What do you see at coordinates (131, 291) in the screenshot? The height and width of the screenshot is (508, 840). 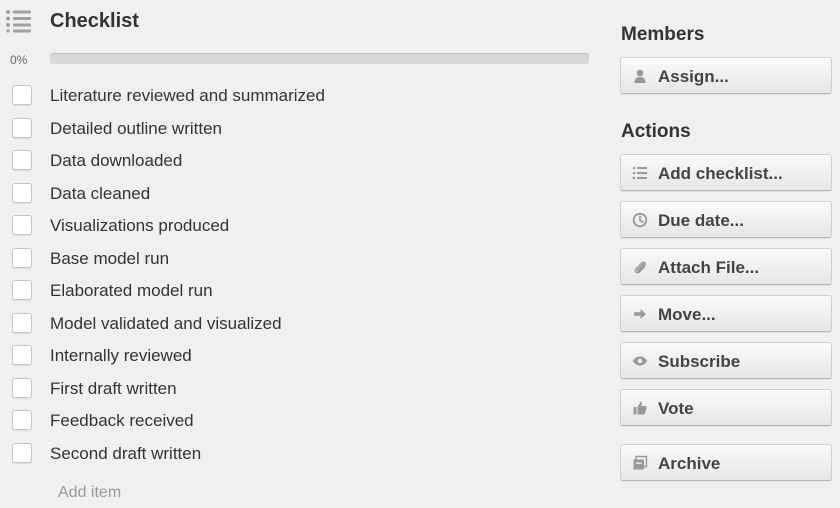 I see `item-label: Elaborated model run` at bounding box center [131, 291].